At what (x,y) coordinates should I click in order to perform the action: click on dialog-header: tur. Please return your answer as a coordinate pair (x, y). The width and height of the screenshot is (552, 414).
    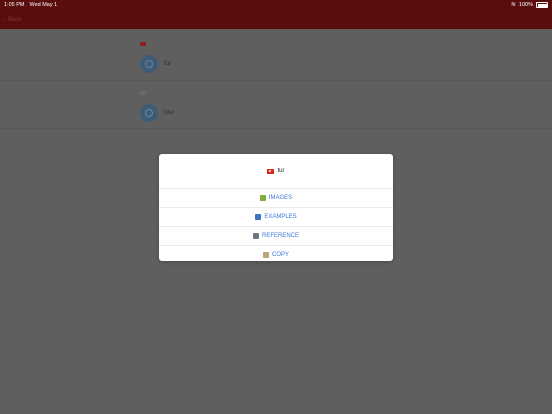
    Looking at the image, I should click on (276, 171).